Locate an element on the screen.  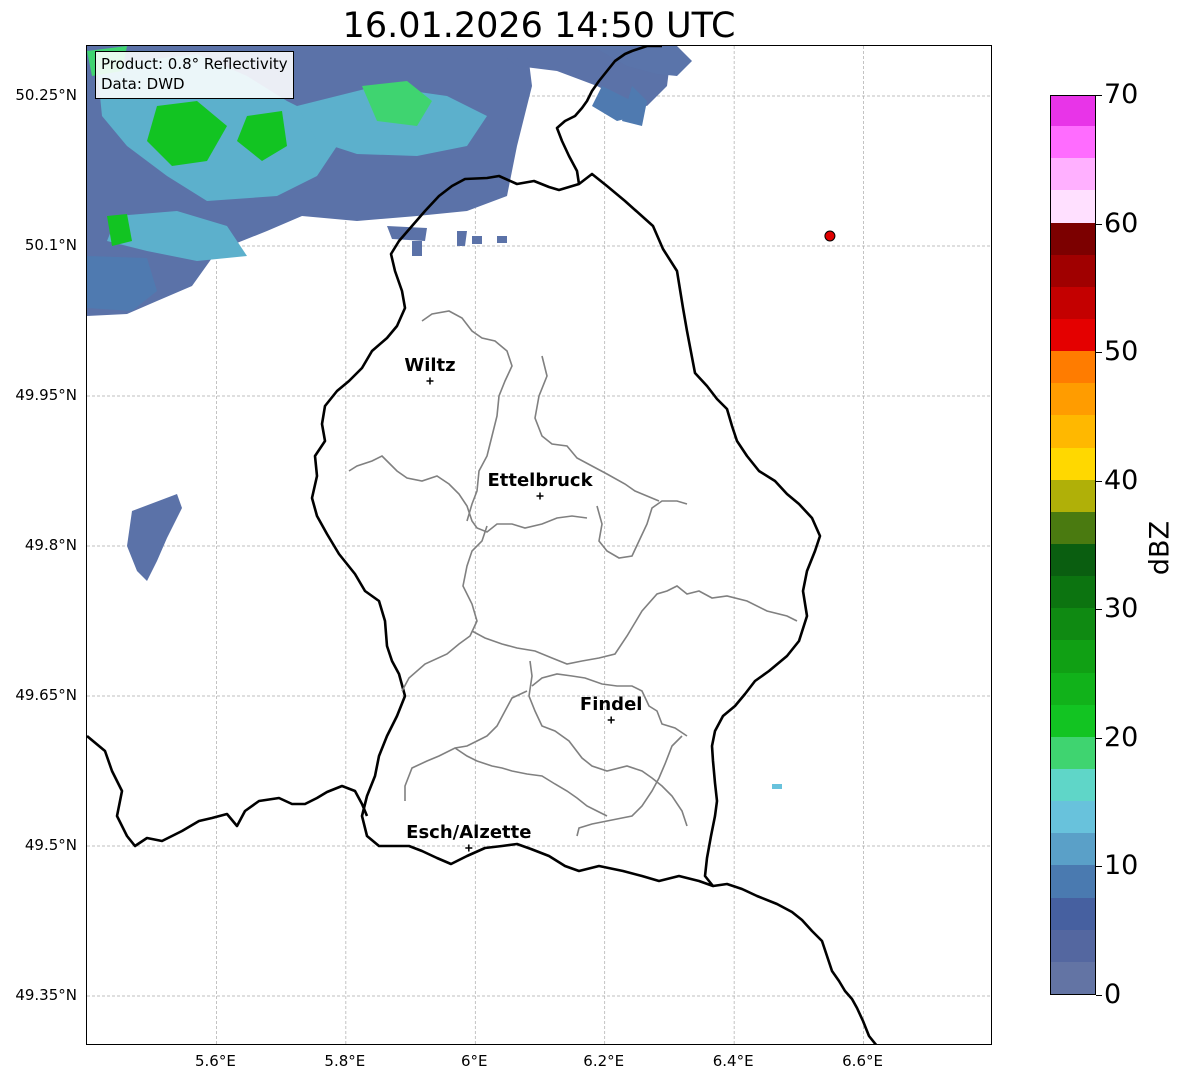
product-line: Product: 0.8° Reflectivity is located at coordinates (194, 64).